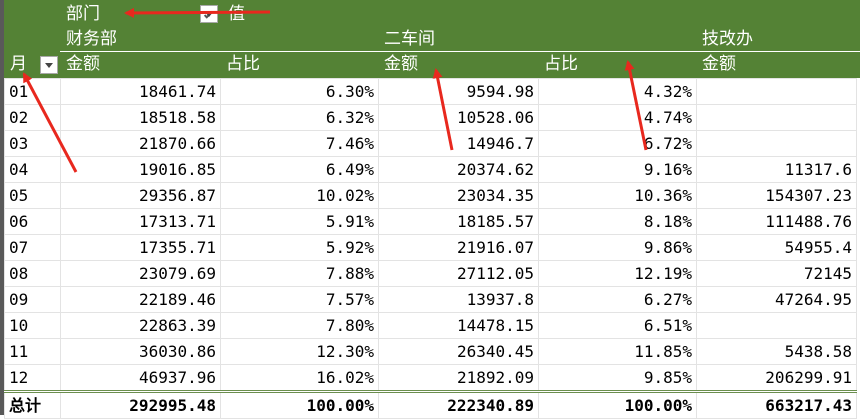  I want to click on arrow-to-share-icon, so click(636, 105).